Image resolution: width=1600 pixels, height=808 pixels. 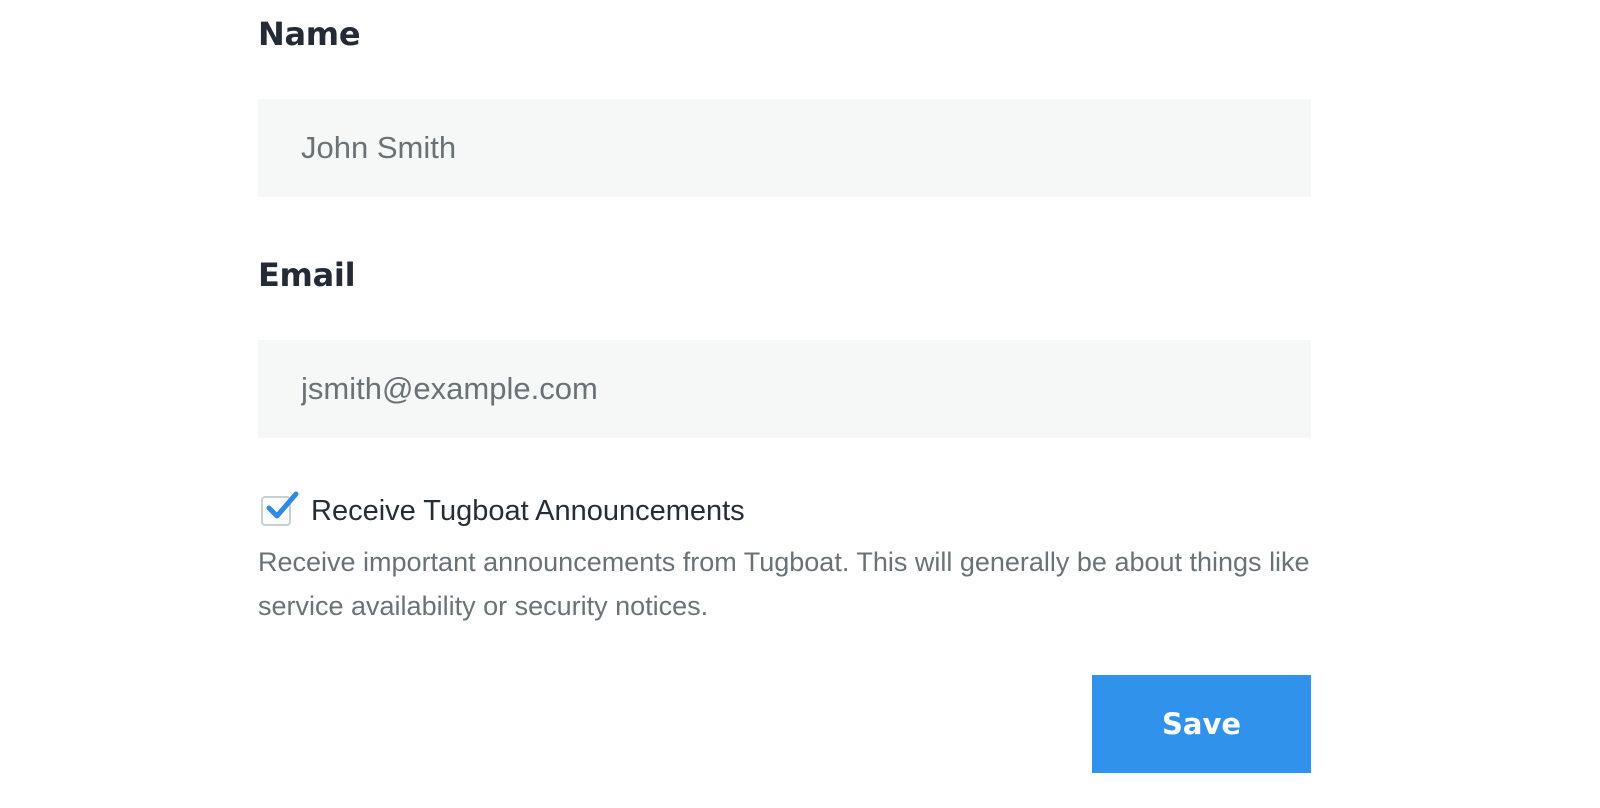 I want to click on save-button: Save, so click(x=1201, y=724).